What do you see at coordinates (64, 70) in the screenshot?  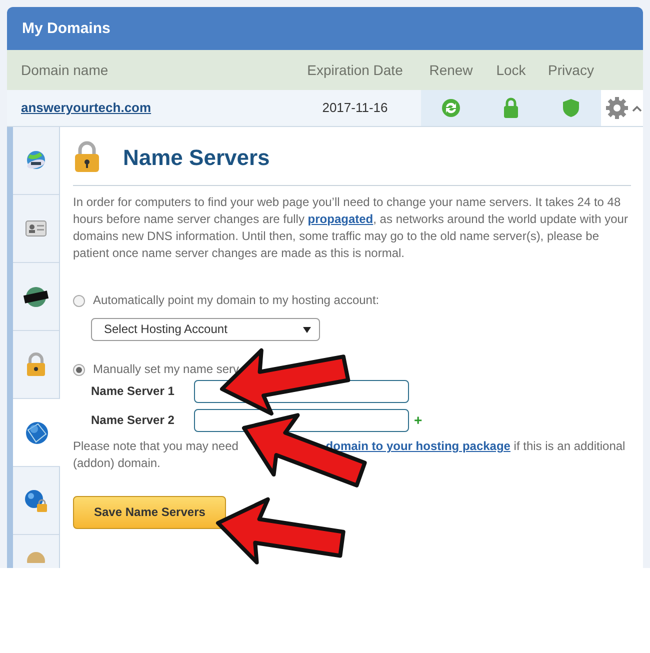 I see `column-header: Domain name` at bounding box center [64, 70].